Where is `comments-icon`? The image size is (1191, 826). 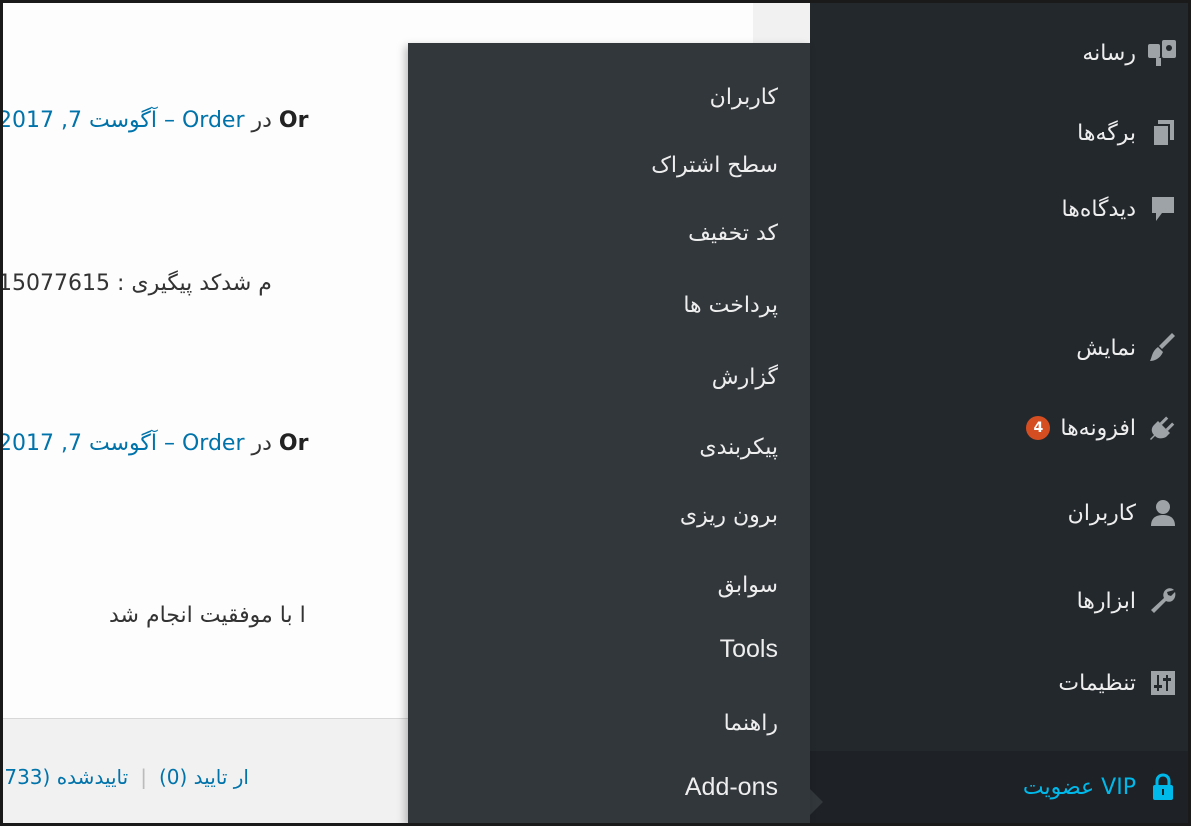 comments-icon is located at coordinates (1163, 209).